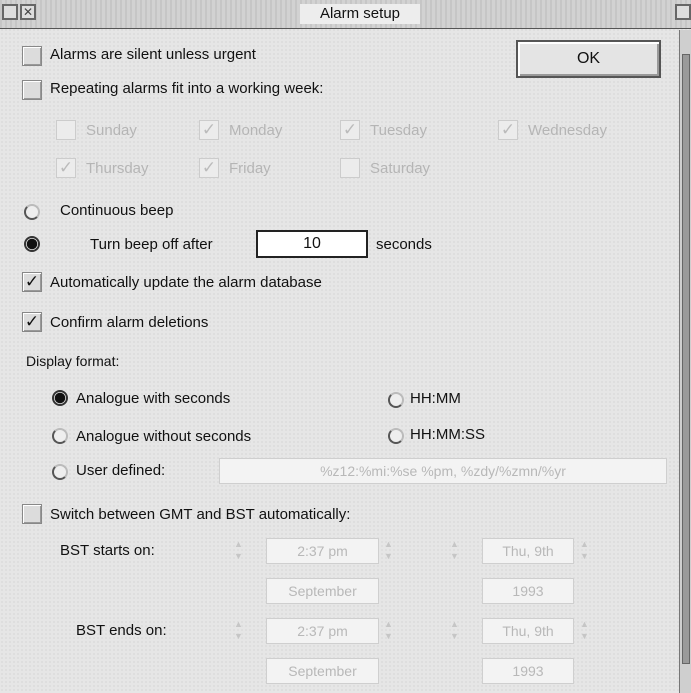 The width and height of the screenshot is (691, 693). Describe the element at coordinates (66, 168) in the screenshot. I see `day-checkbox-thursday: ✓` at that location.